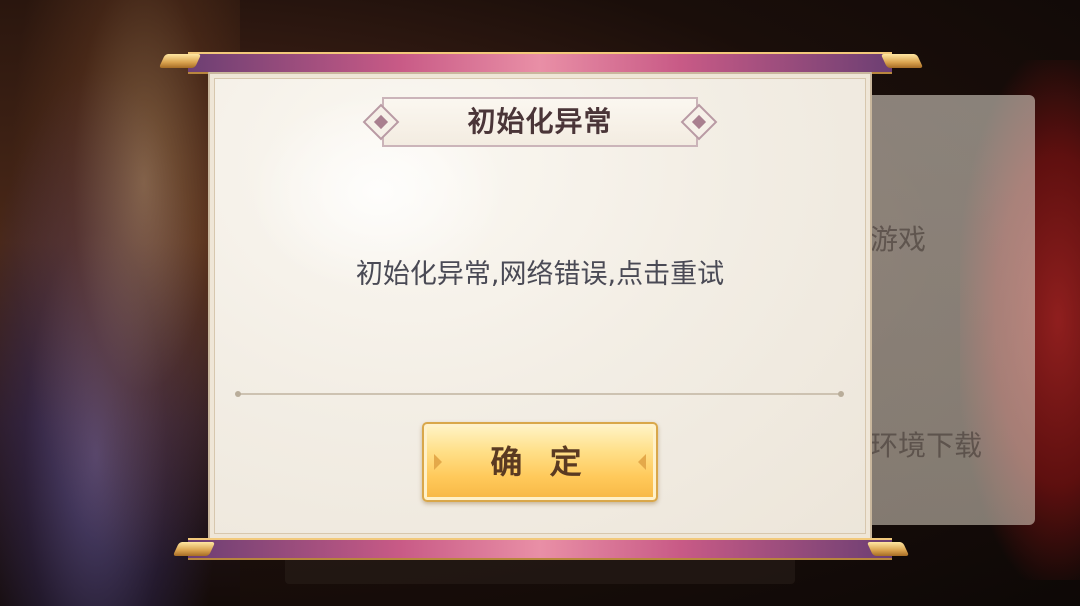 This screenshot has width=1080, height=606. Describe the element at coordinates (926, 445) in the screenshot. I see `background-text-download: 环境下载` at that location.